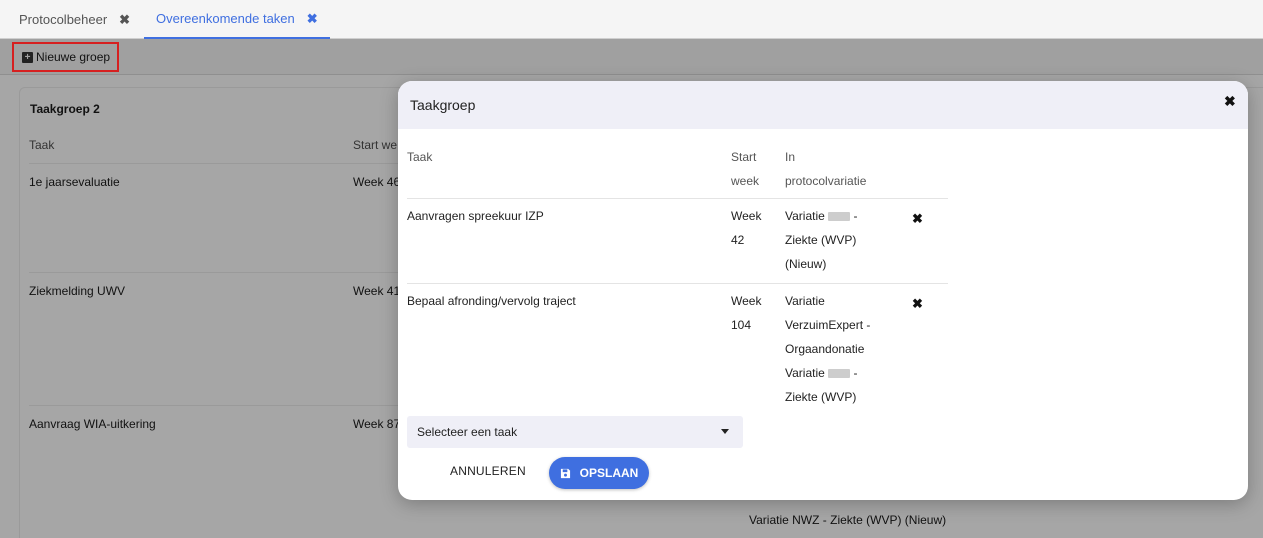  I want to click on tab-overeenkomende-taken: Overeenkomende taken ✖, so click(237, 19).